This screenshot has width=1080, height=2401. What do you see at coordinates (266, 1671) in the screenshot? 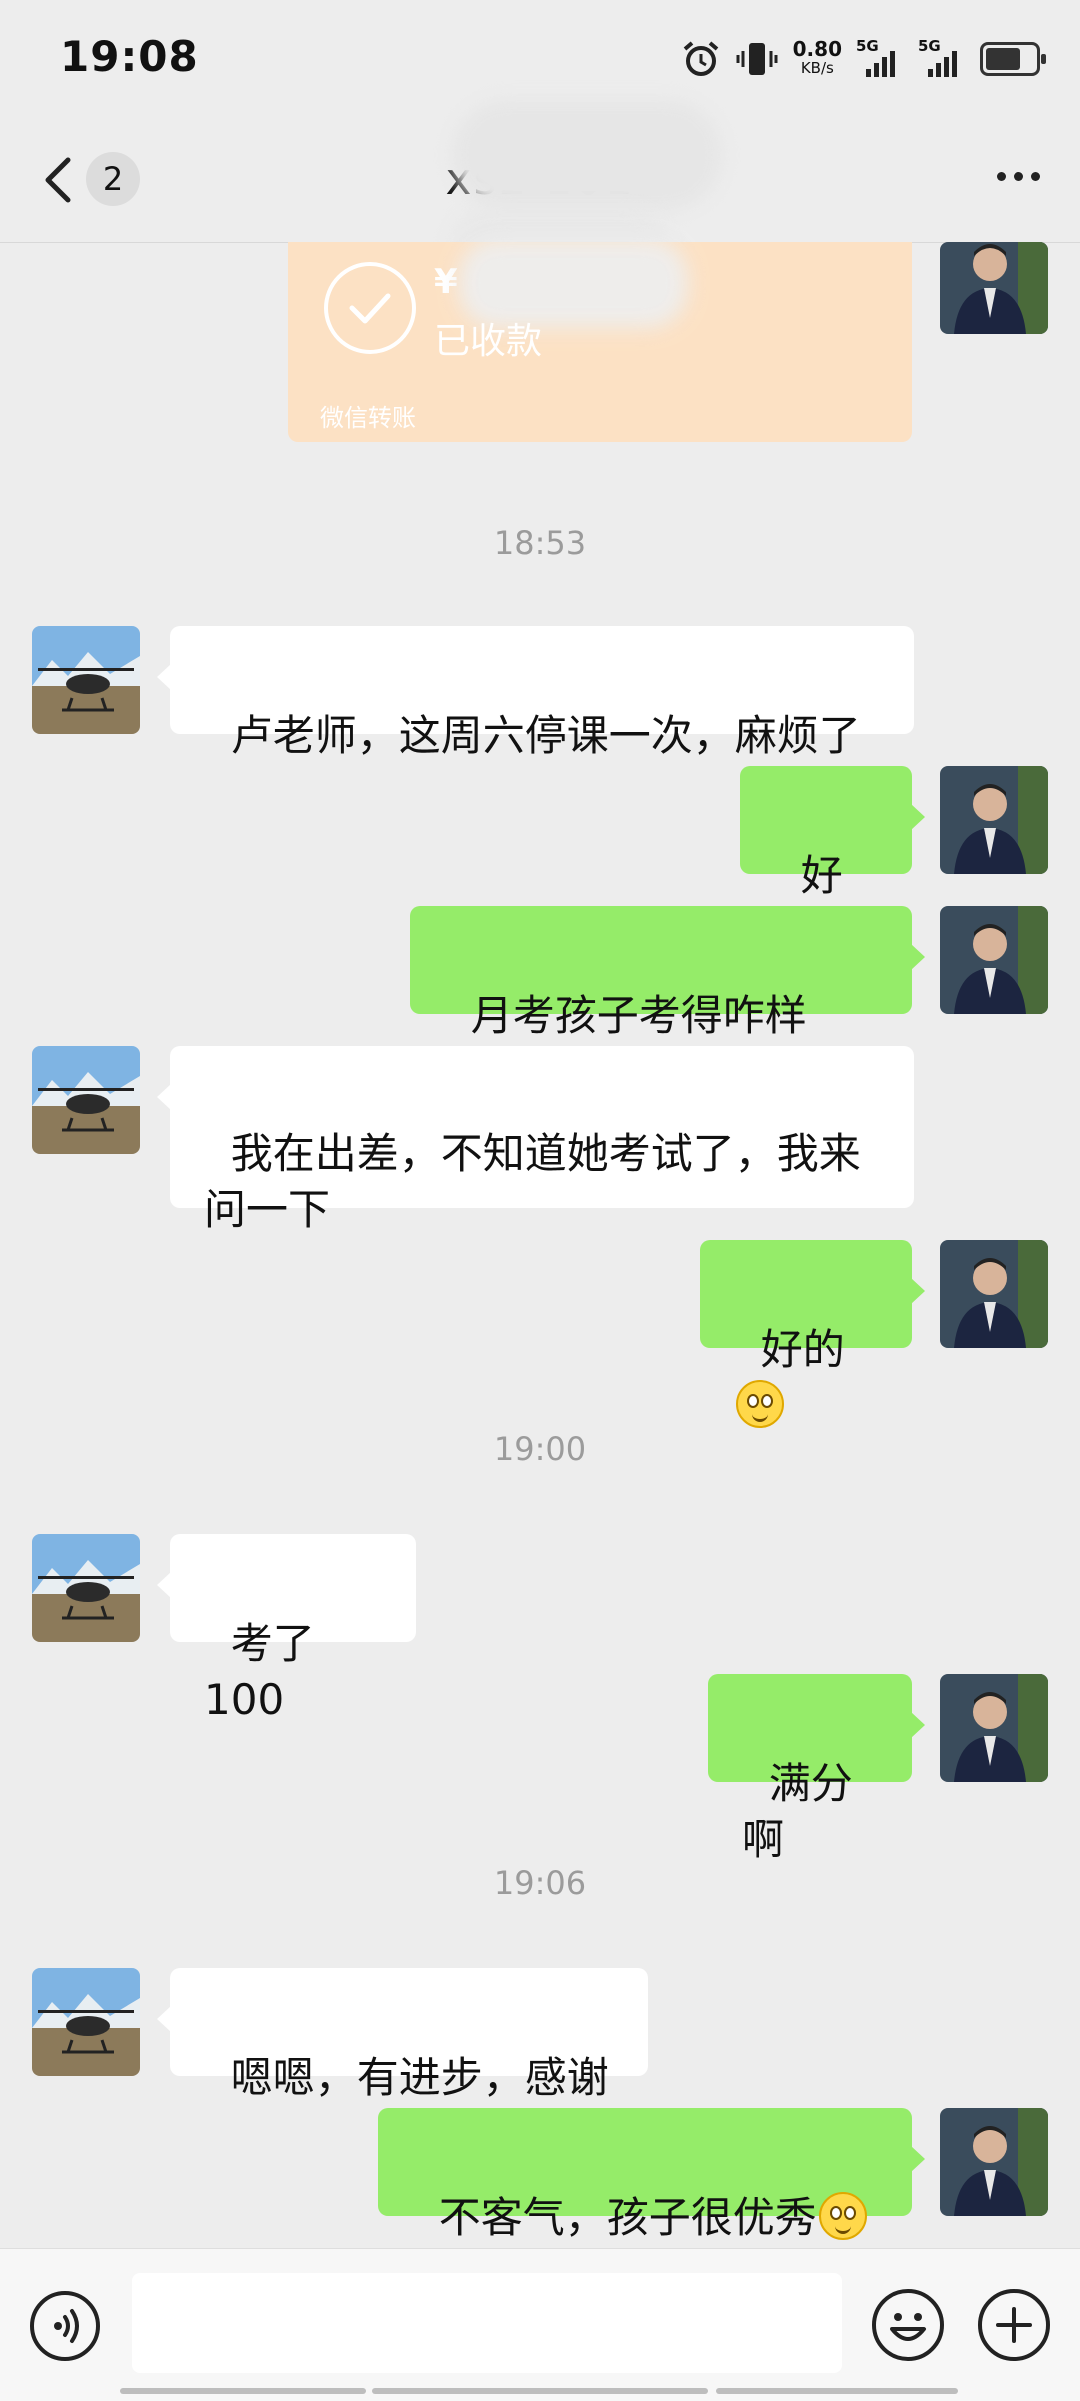
I see `message-text: 考了 100` at bounding box center [266, 1671].